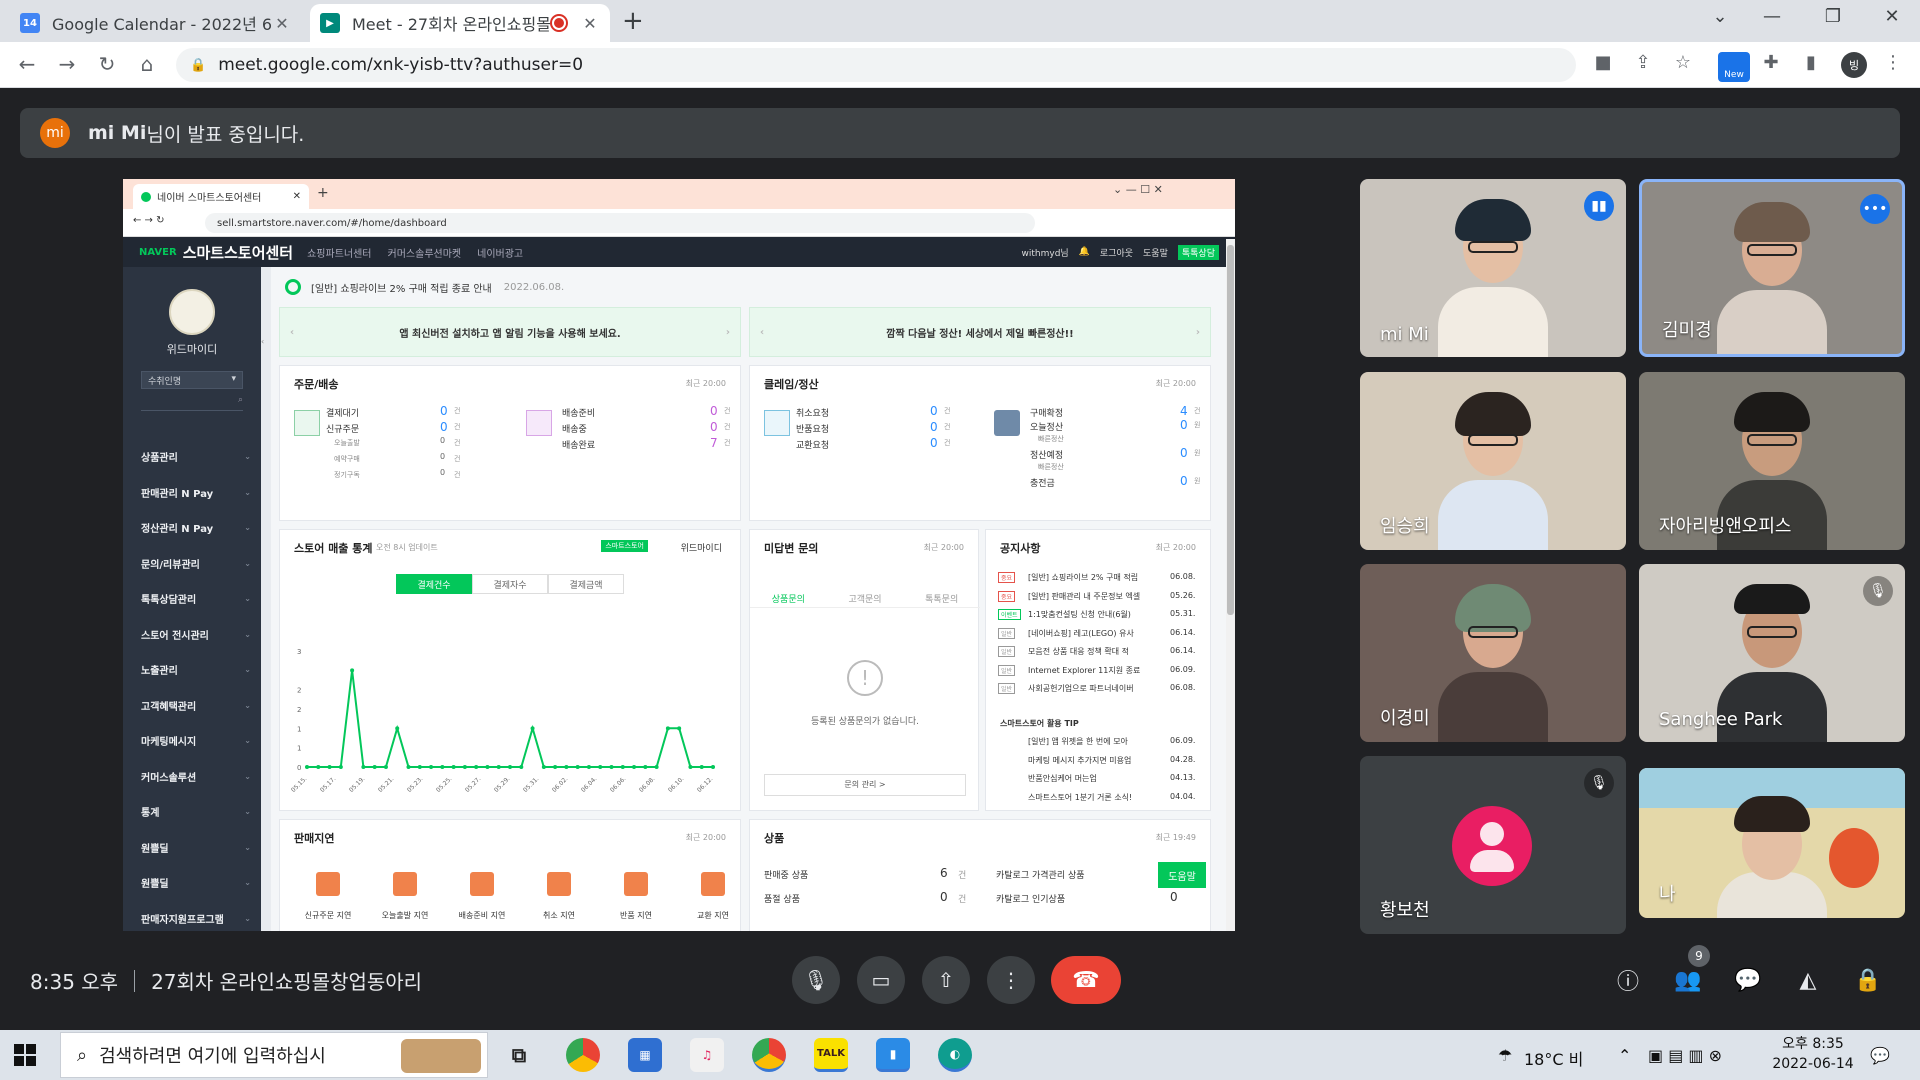 The width and height of the screenshot is (1920, 1080). I want to click on promo-text: 깜짝 다음날 정산! 세상에서 제일 빠른정산!!, so click(980, 334).